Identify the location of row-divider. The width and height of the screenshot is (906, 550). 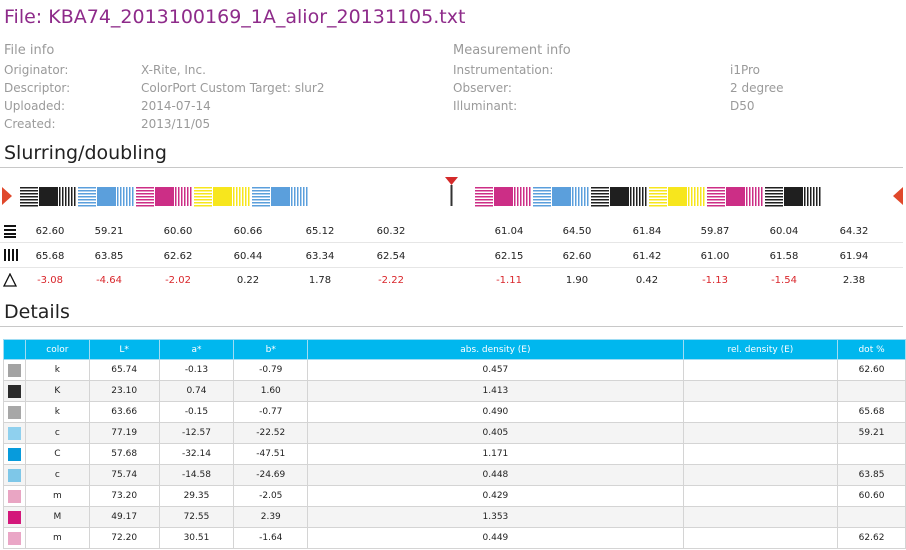
(451, 267).